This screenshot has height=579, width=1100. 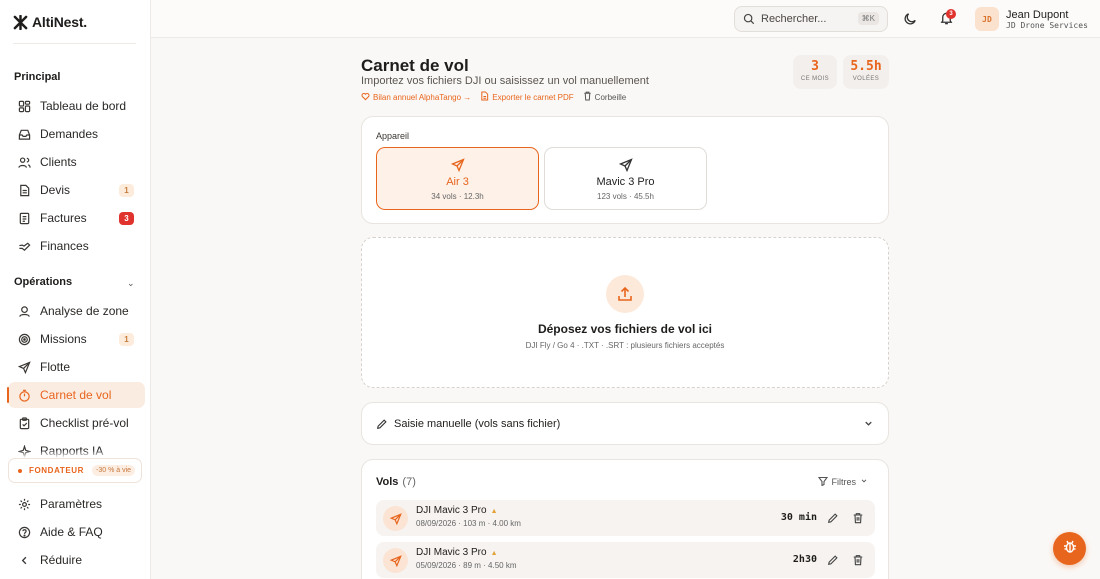 What do you see at coordinates (76, 367) in the screenshot?
I see `sidebar-item-fleet: Flotte` at bounding box center [76, 367].